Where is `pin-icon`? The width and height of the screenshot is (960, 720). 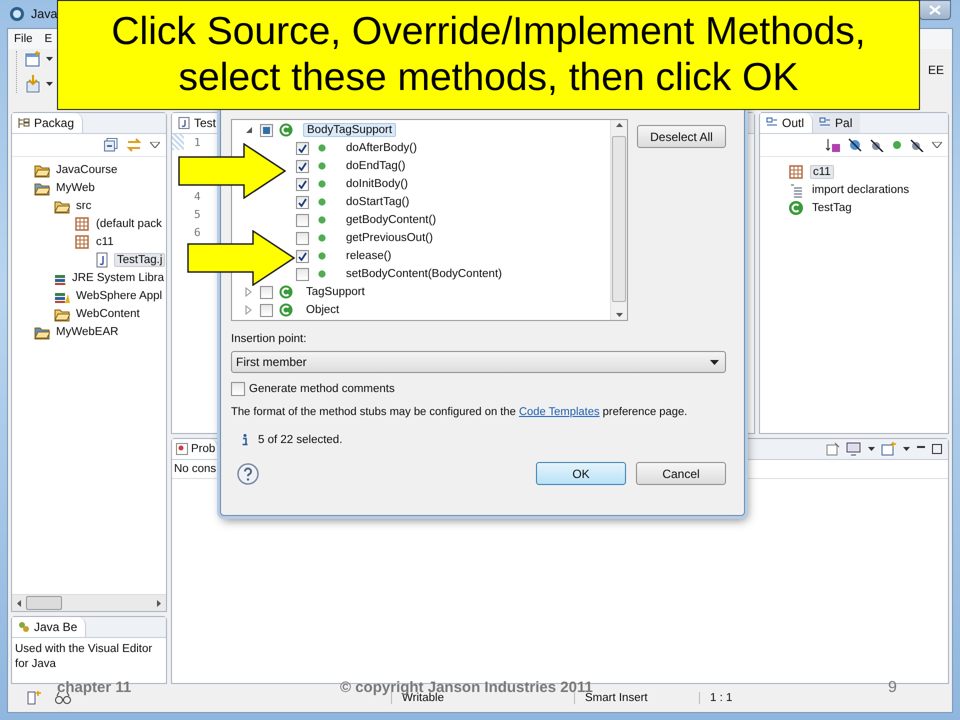 pin-icon is located at coordinates (833, 449).